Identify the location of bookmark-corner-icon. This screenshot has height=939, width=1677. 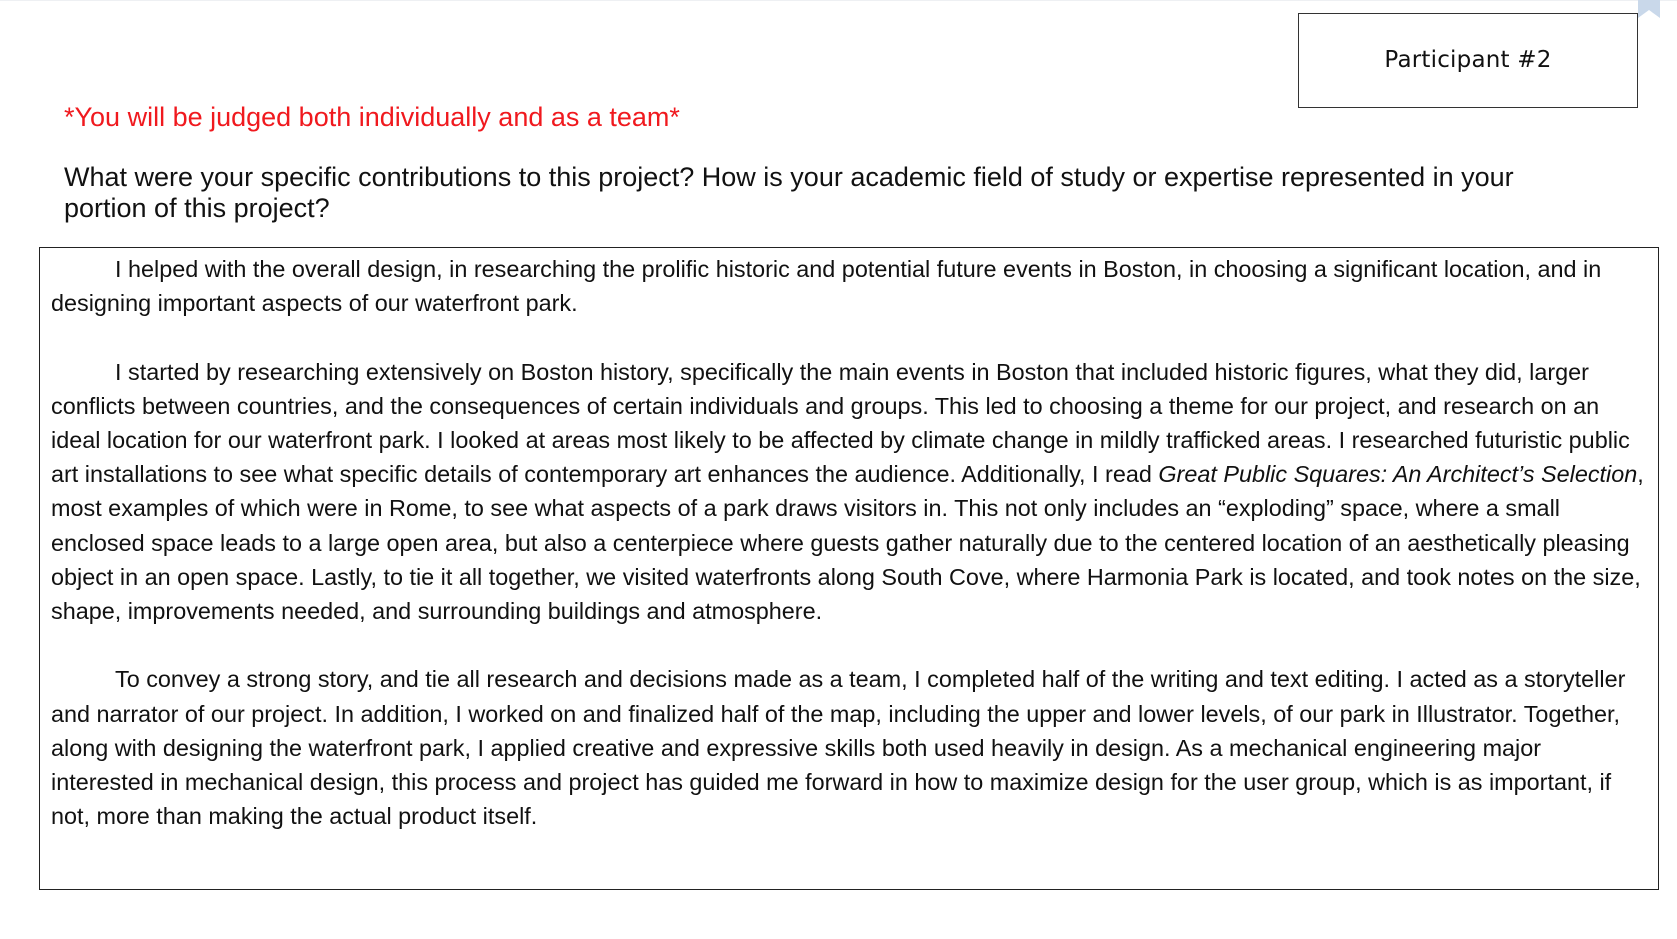
(1649, 9).